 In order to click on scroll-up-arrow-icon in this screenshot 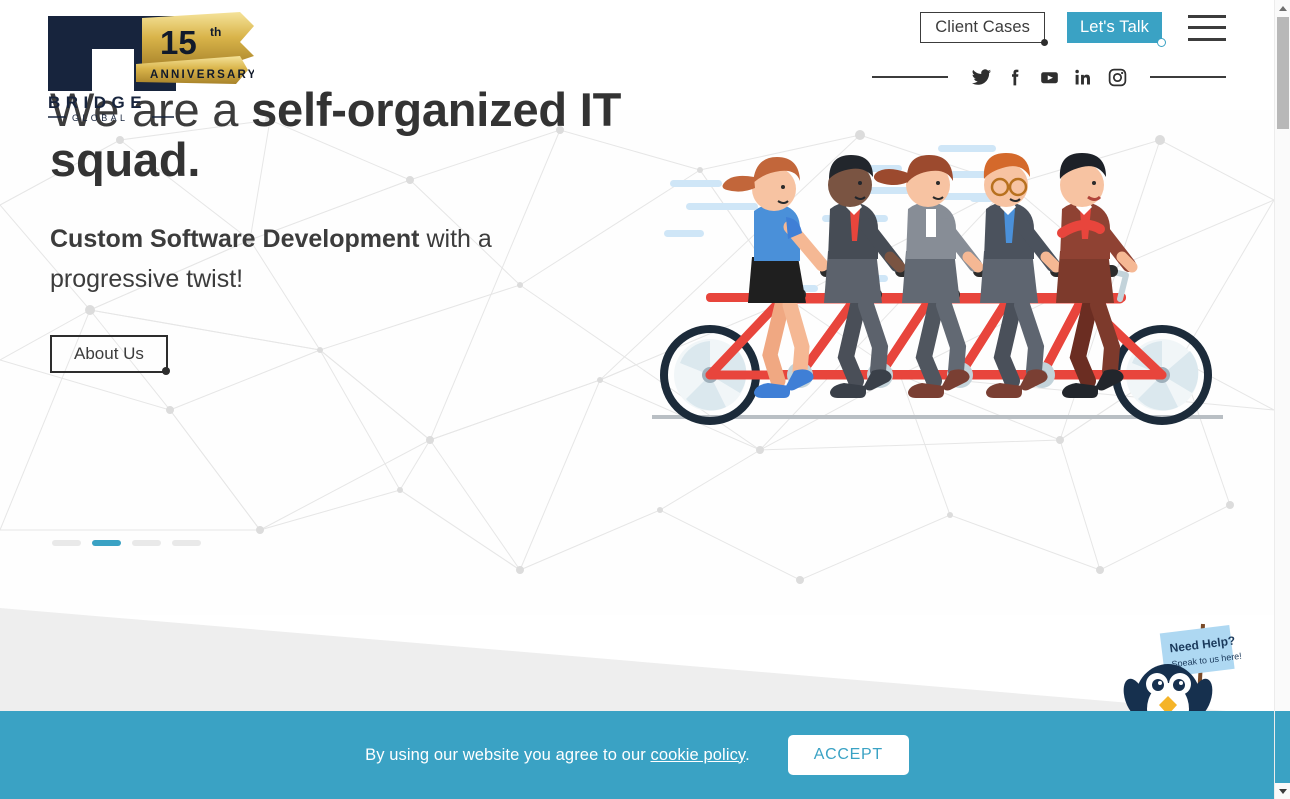, I will do `click(1282, 8)`.